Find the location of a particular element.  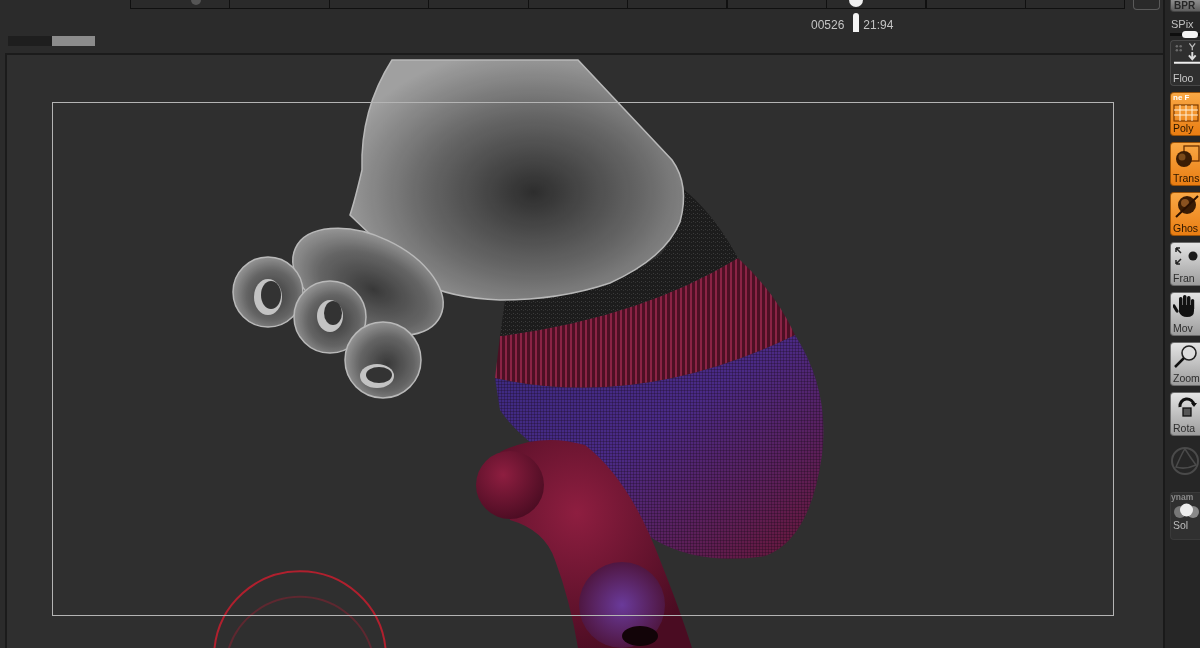

shelf-button: Floo is located at coordinates (1185, 63).